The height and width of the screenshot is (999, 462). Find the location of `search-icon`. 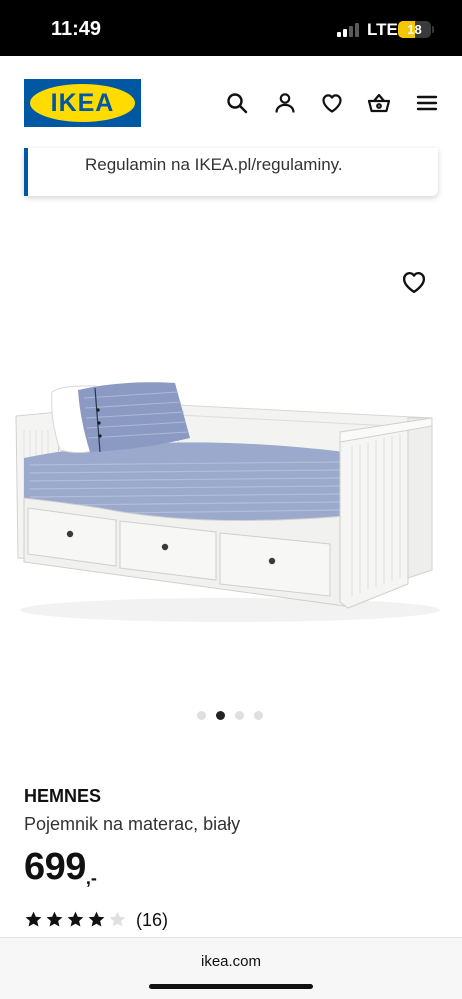

search-icon is located at coordinates (237, 103).